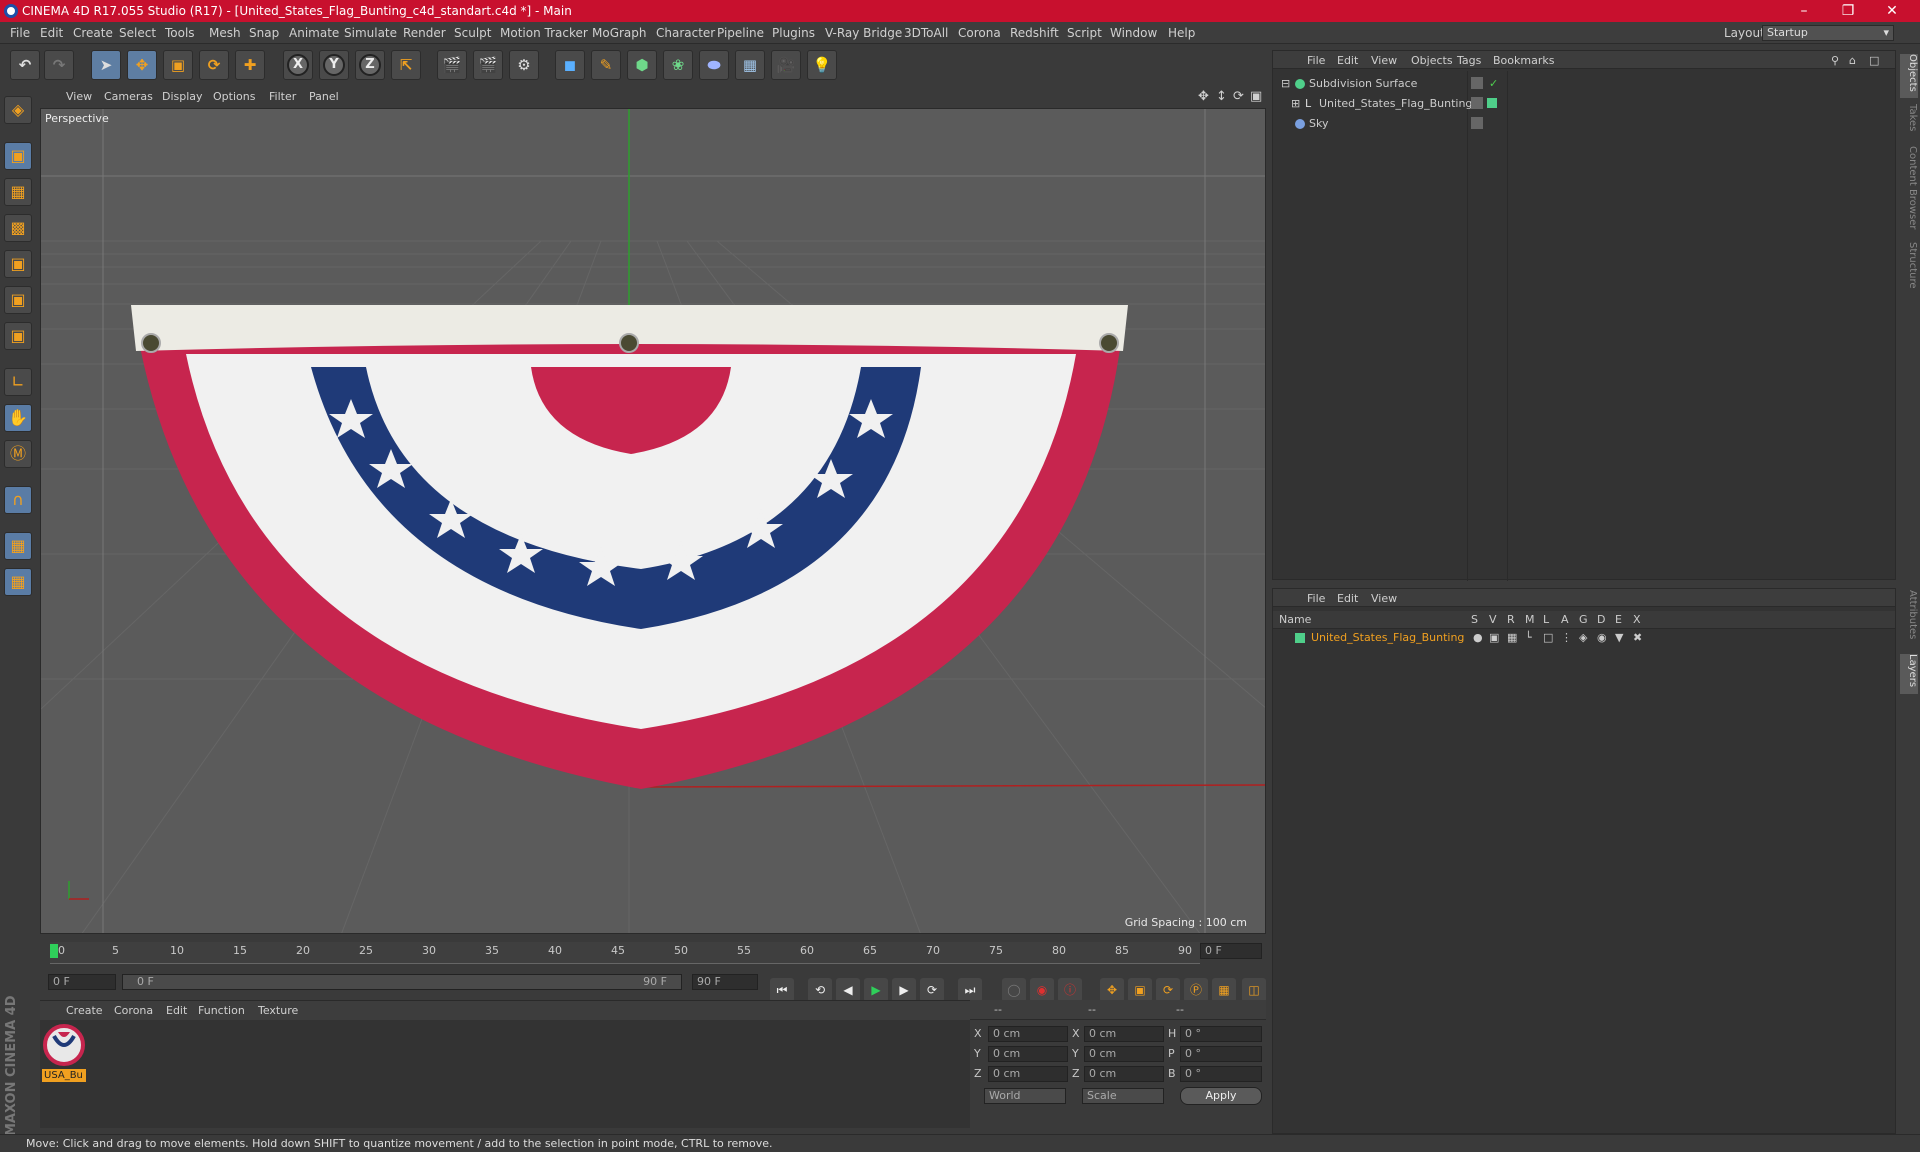 This screenshot has width=1920, height=1152. I want to click on menu-mograph: MoGraph, so click(619, 33).